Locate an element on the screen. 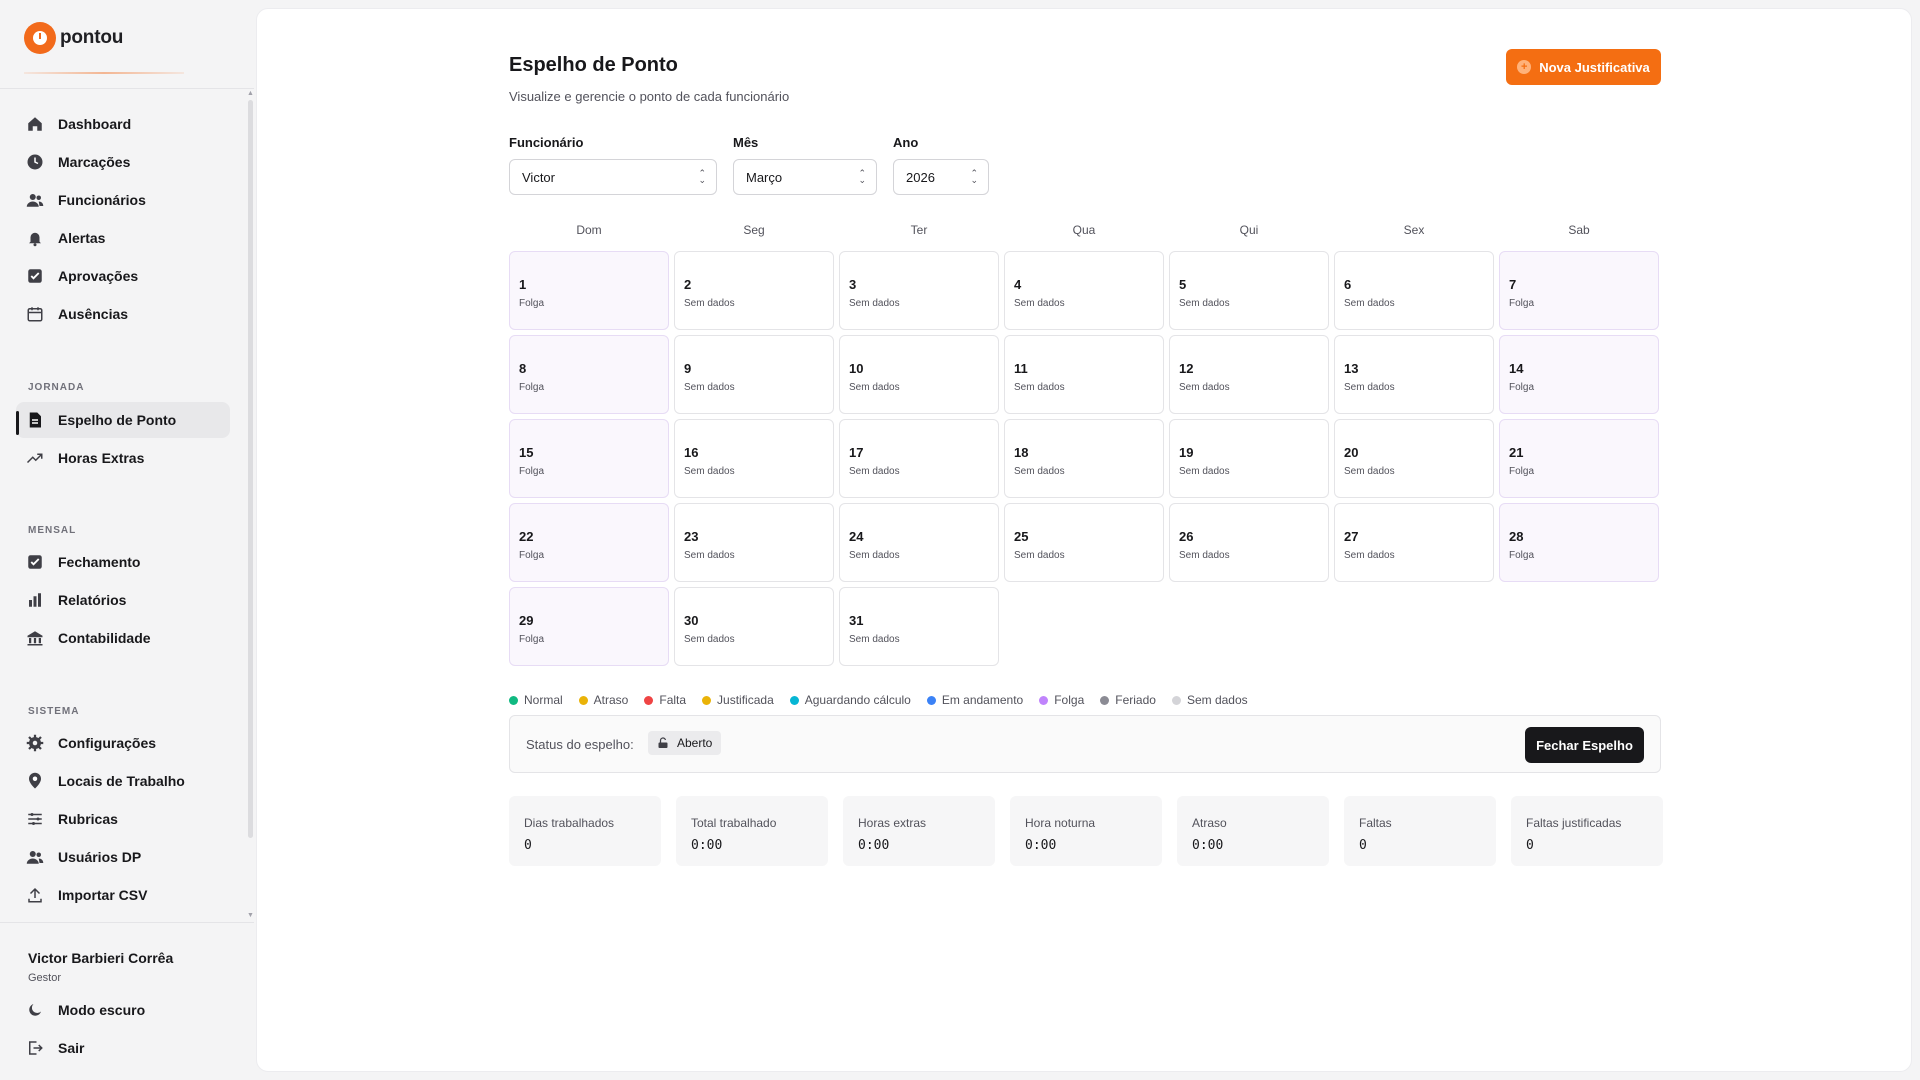  calendar-day: 9 Sem dados is located at coordinates (754, 374).